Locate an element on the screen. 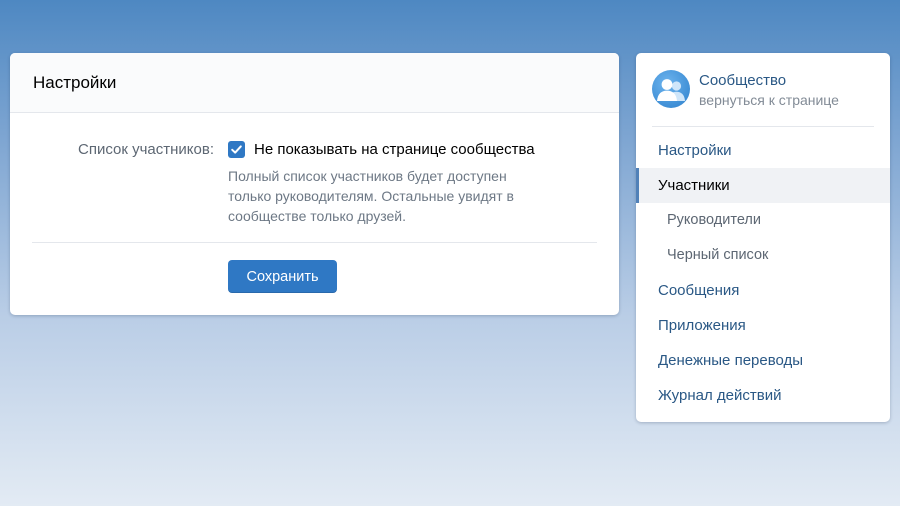  nav-item-messages: Сообщения is located at coordinates (763, 290).